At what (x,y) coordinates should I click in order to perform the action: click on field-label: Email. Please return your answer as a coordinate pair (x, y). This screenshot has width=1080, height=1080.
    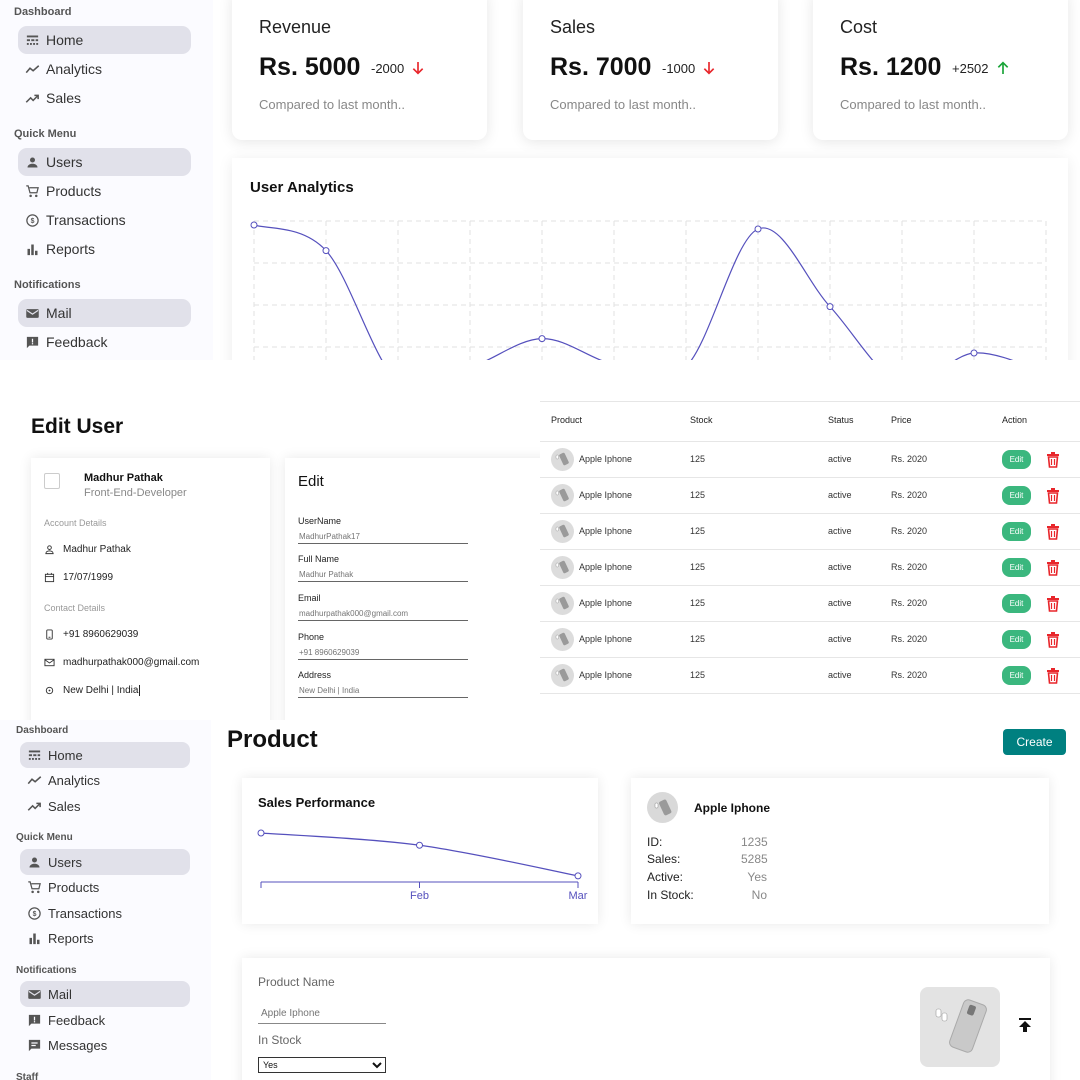
    Looking at the image, I should click on (309, 598).